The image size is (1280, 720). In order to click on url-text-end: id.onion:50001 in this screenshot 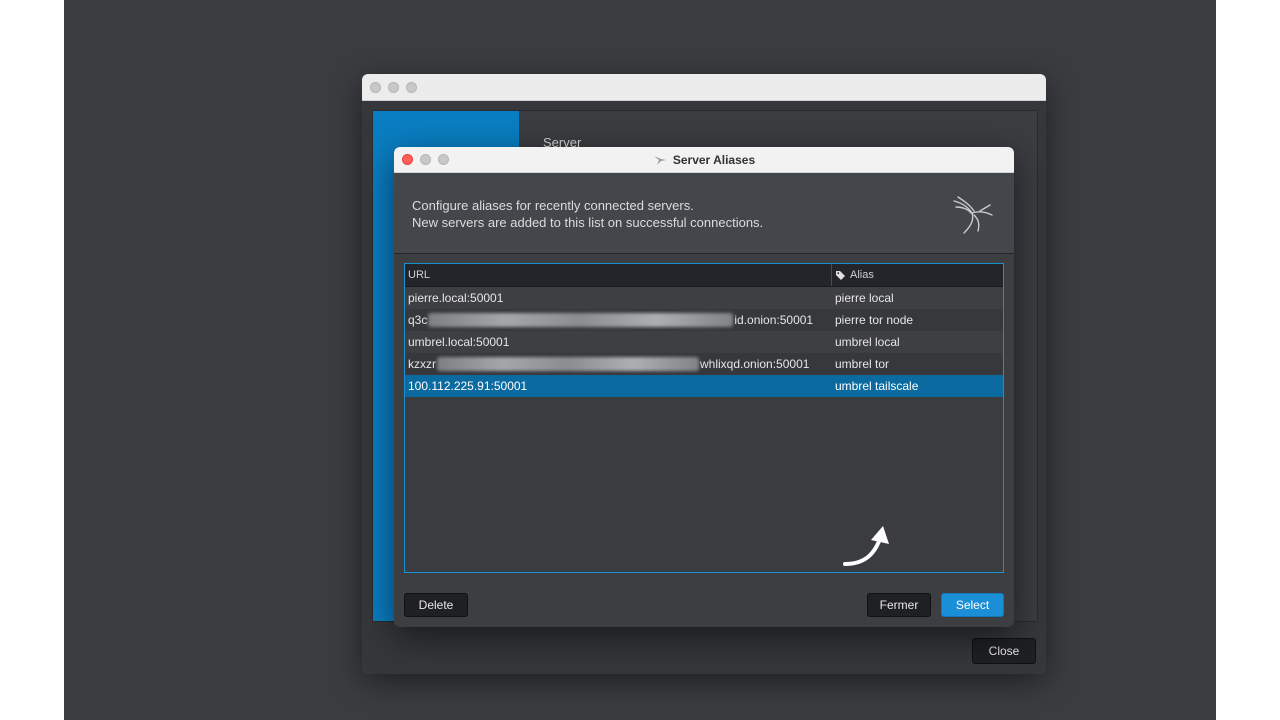, I will do `click(774, 320)`.